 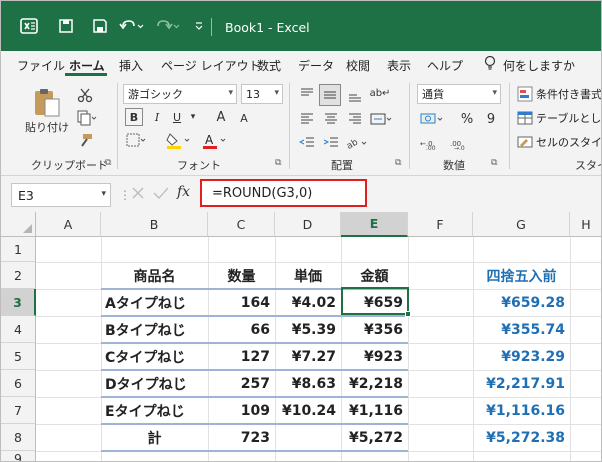 What do you see at coordinates (399, 65) in the screenshot?
I see `tab-view: 表示` at bounding box center [399, 65].